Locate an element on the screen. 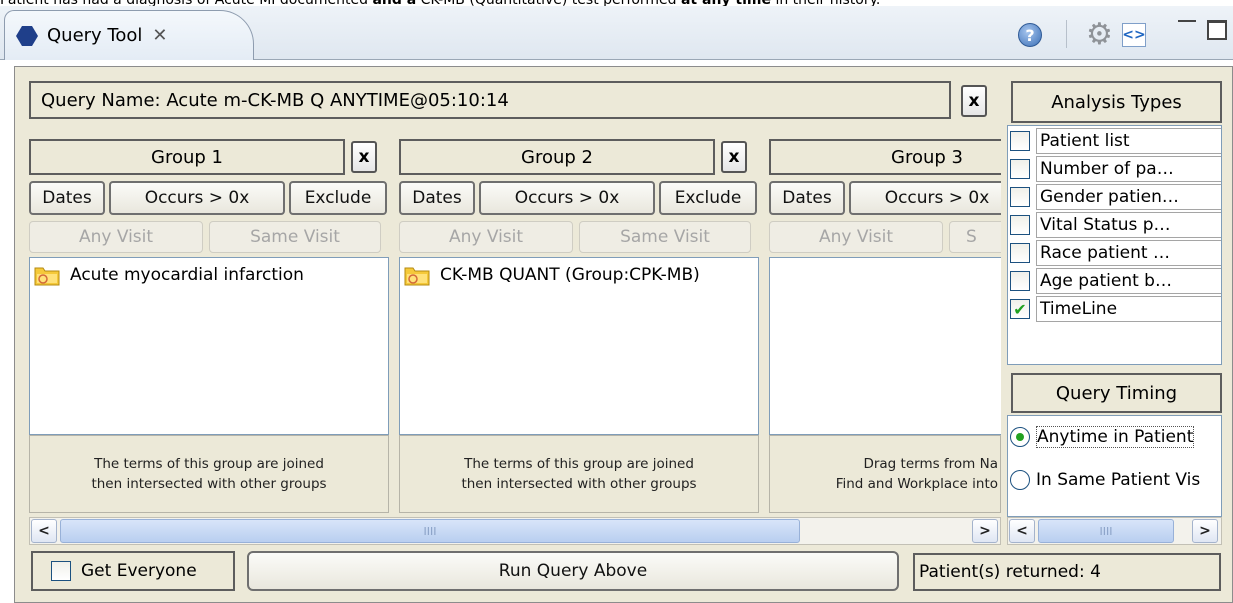 This screenshot has width=1233, height=603. group-term-list: Acute myocardial infarction is located at coordinates (209, 346).